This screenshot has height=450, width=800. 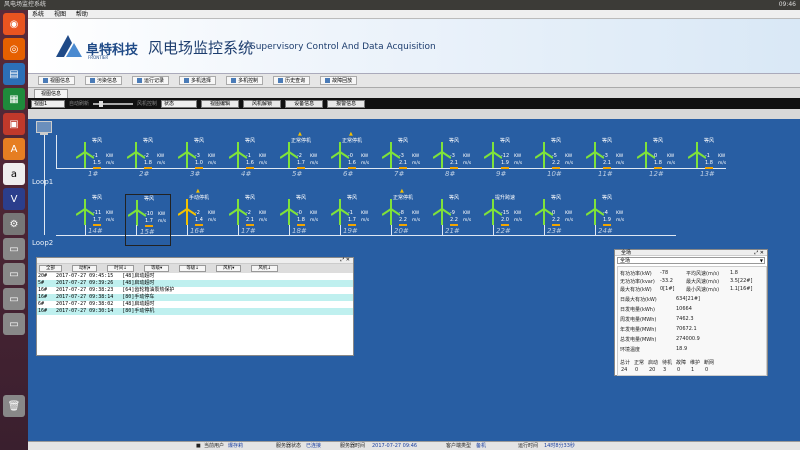 What do you see at coordinates (14, 274) in the screenshot?
I see `drive2-icon: ▭` at bounding box center [14, 274].